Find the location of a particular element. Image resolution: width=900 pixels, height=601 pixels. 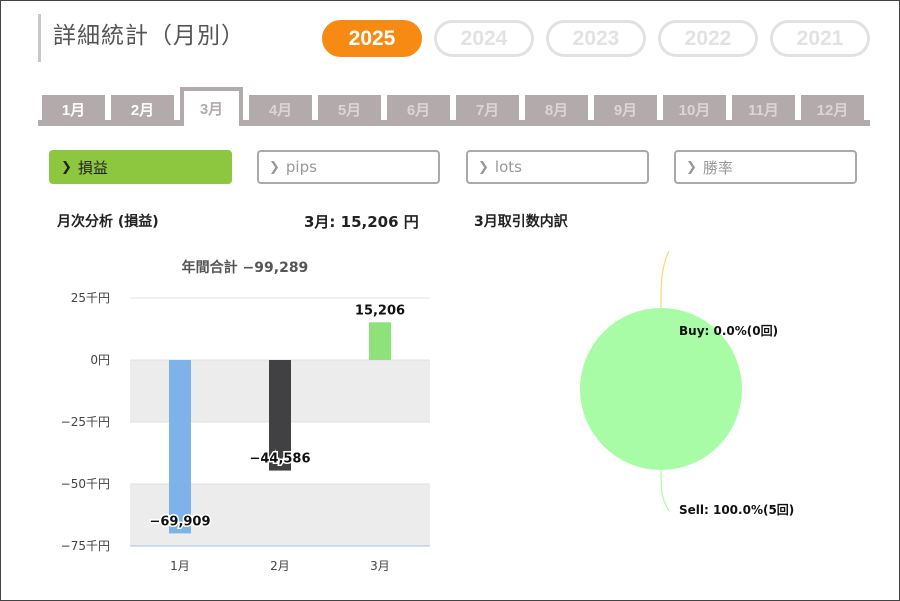

tab-month: 9月 is located at coordinates (625, 109).